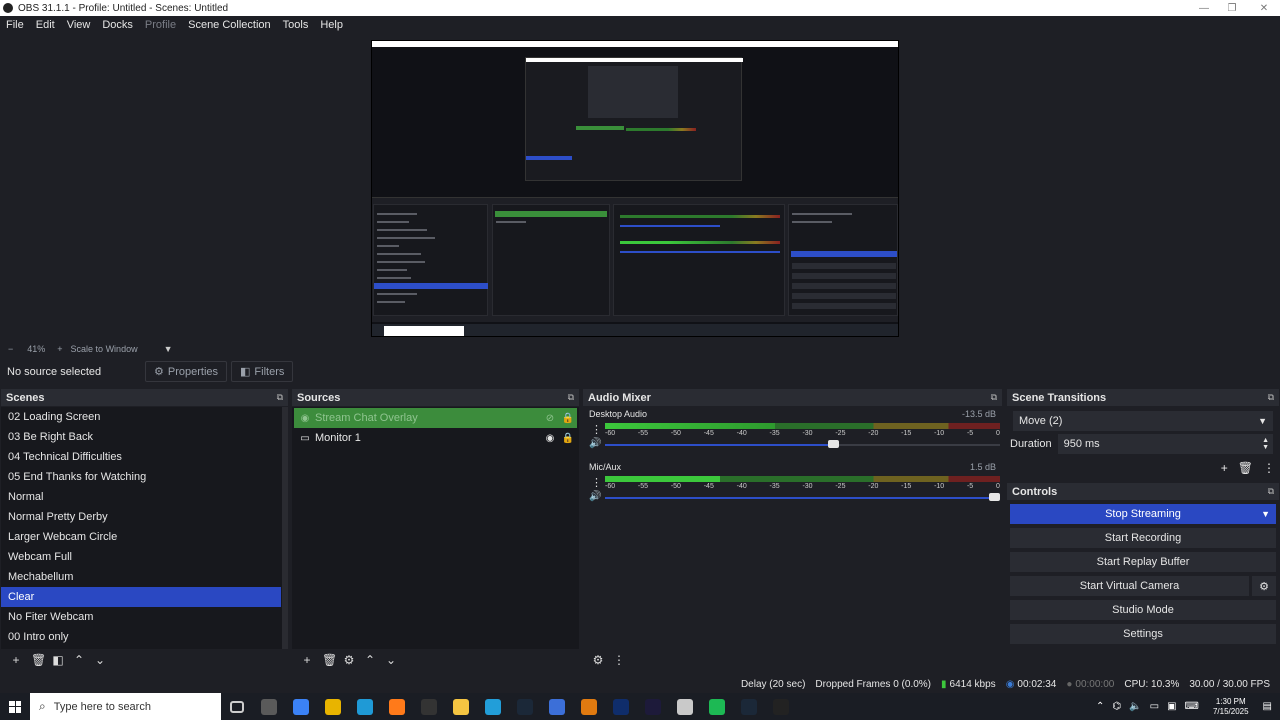 This screenshot has width=1280, height=720. I want to click on battery-icon: ▭, so click(1154, 706).